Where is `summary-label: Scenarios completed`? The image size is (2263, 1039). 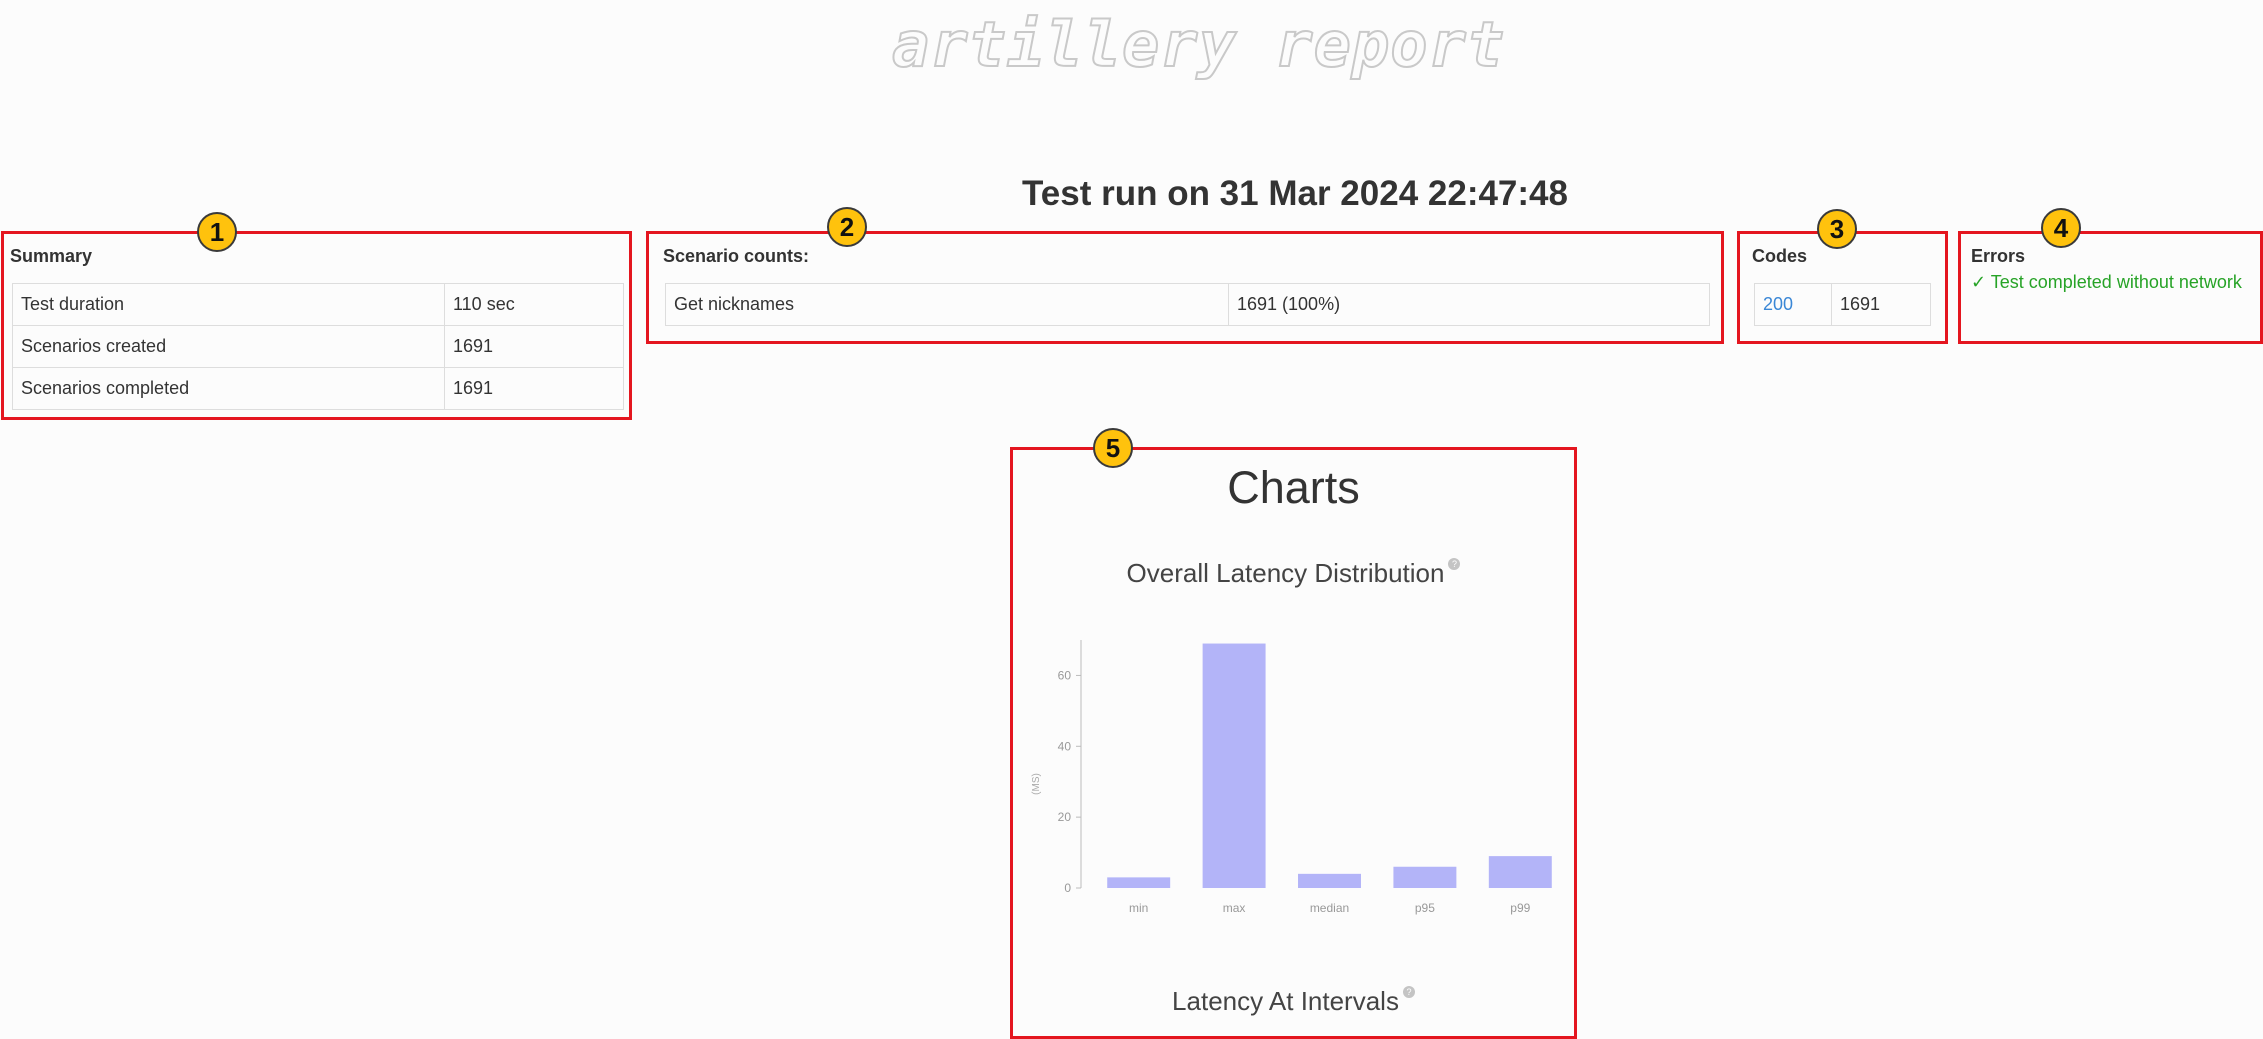
summary-label: Scenarios completed is located at coordinates (228, 388).